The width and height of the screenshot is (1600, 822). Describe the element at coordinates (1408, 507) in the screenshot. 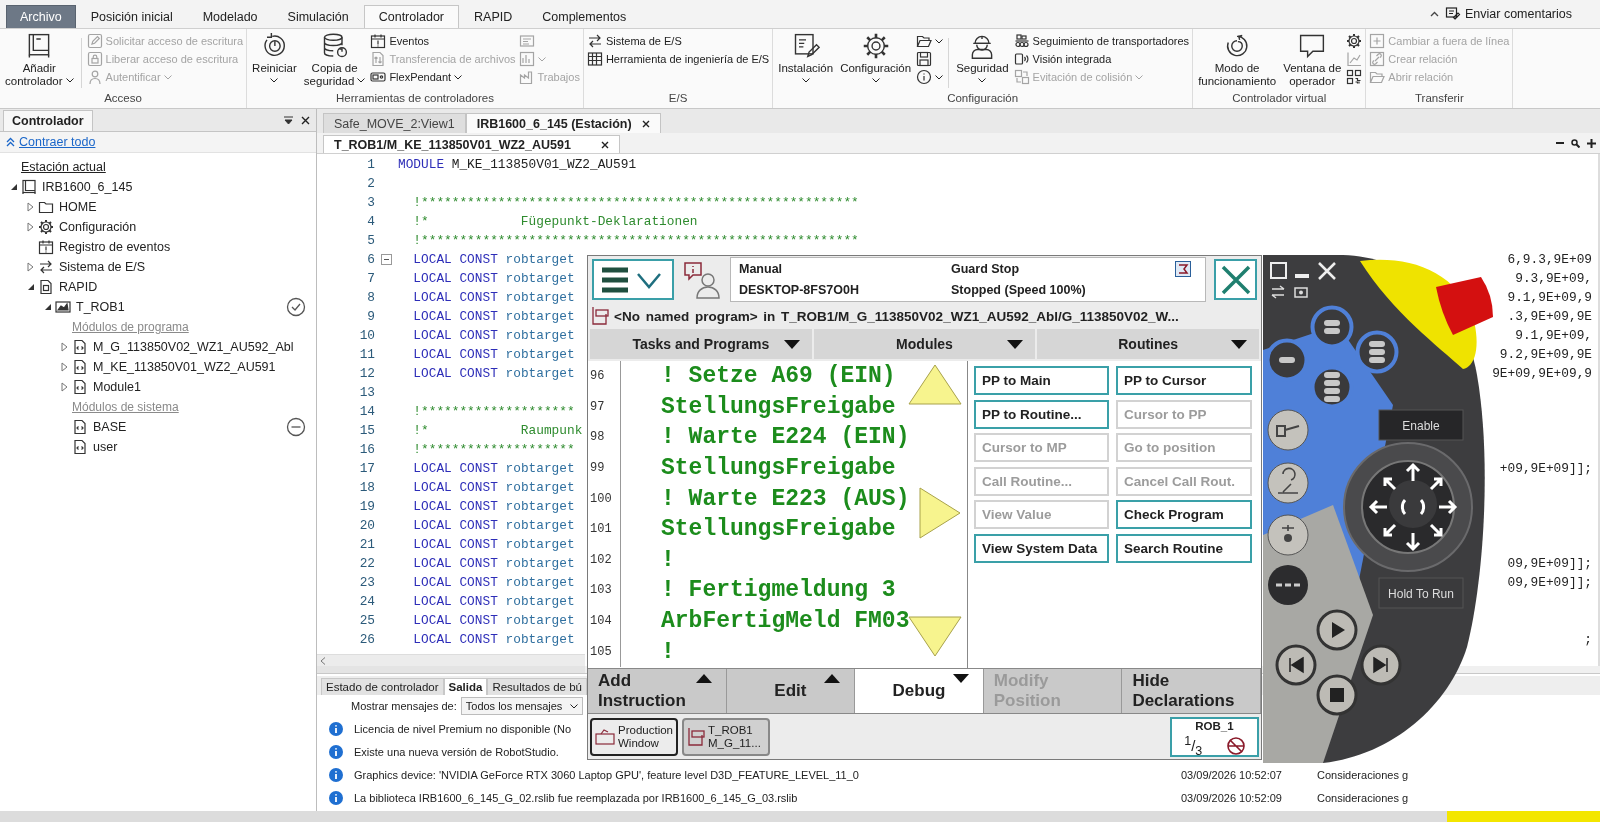

I see `joystick` at that location.